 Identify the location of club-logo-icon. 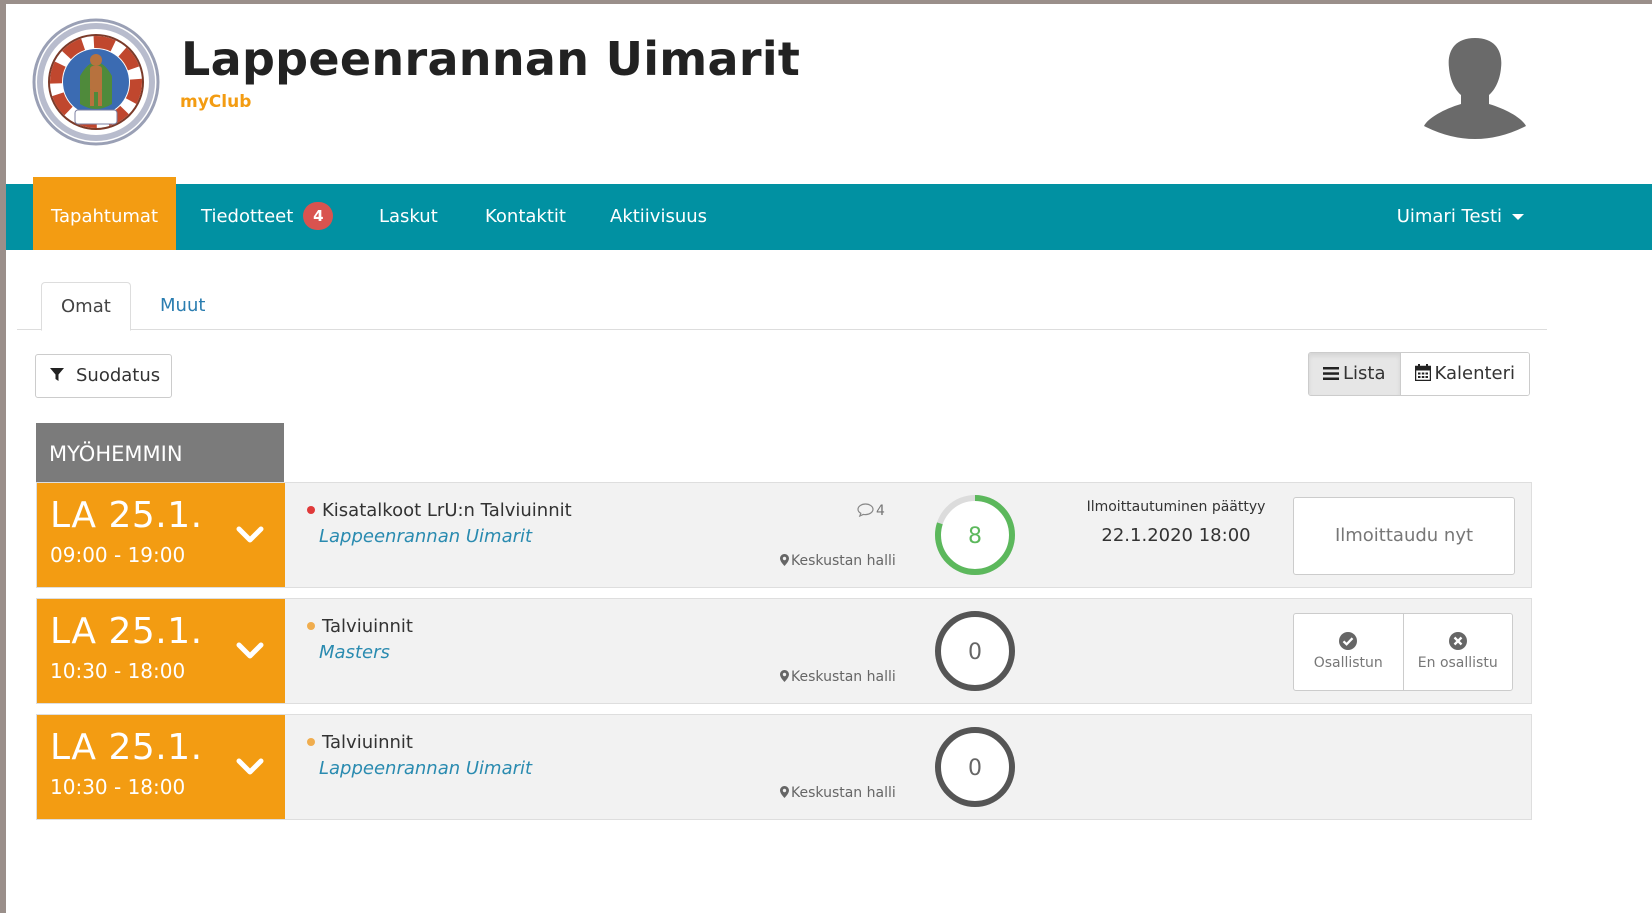
(96, 82).